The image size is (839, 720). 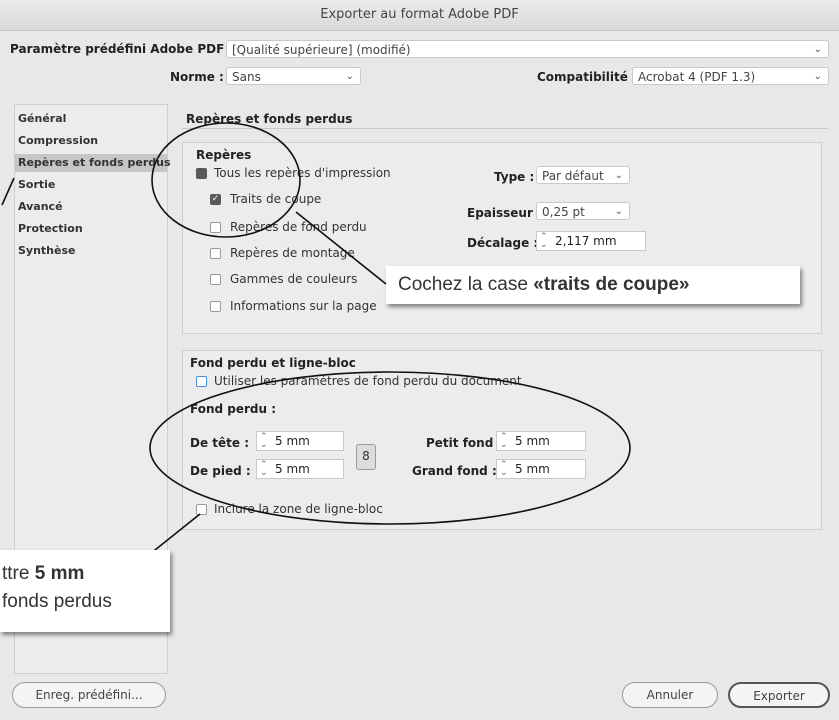 I want to click on bleed-callout: ttre 5 mm fonds perdus, so click(x=85, y=591).